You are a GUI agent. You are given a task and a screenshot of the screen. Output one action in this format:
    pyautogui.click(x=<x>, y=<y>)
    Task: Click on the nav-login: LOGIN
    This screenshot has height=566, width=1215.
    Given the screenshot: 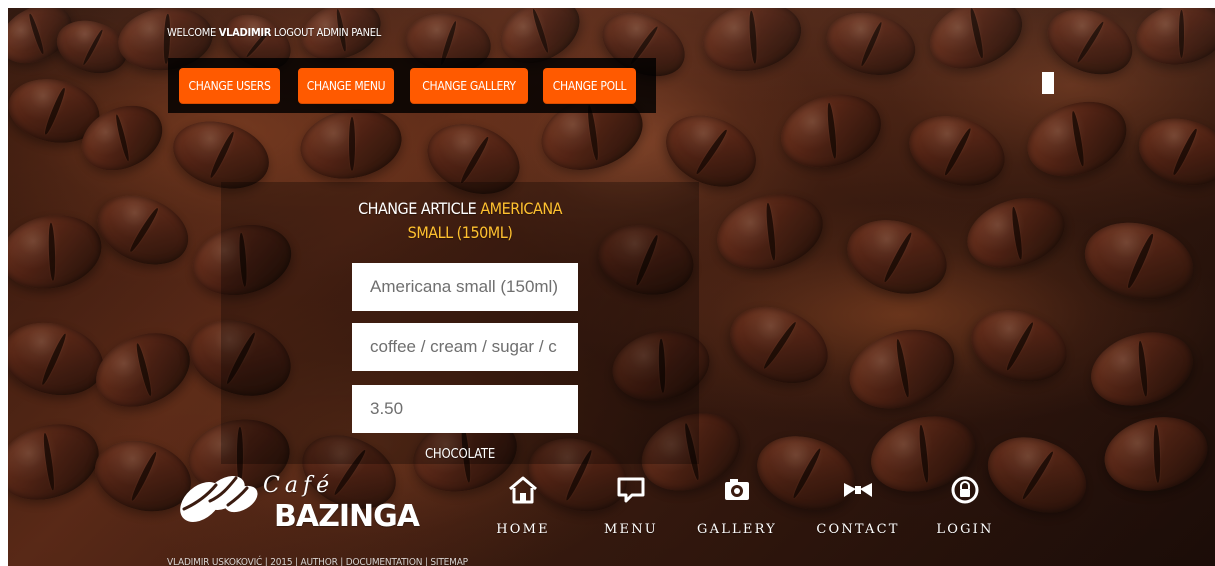 What is the action you would take?
    pyautogui.click(x=965, y=508)
    